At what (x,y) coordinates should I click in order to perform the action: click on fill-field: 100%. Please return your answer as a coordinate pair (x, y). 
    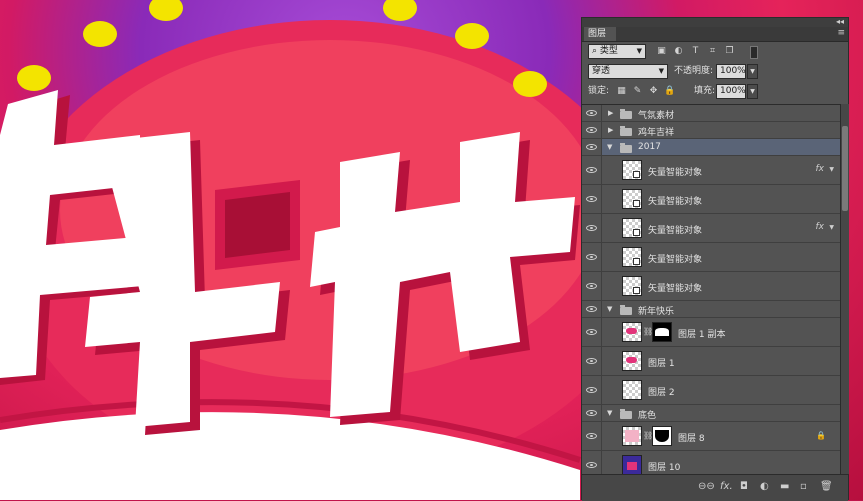
    Looking at the image, I should click on (731, 91).